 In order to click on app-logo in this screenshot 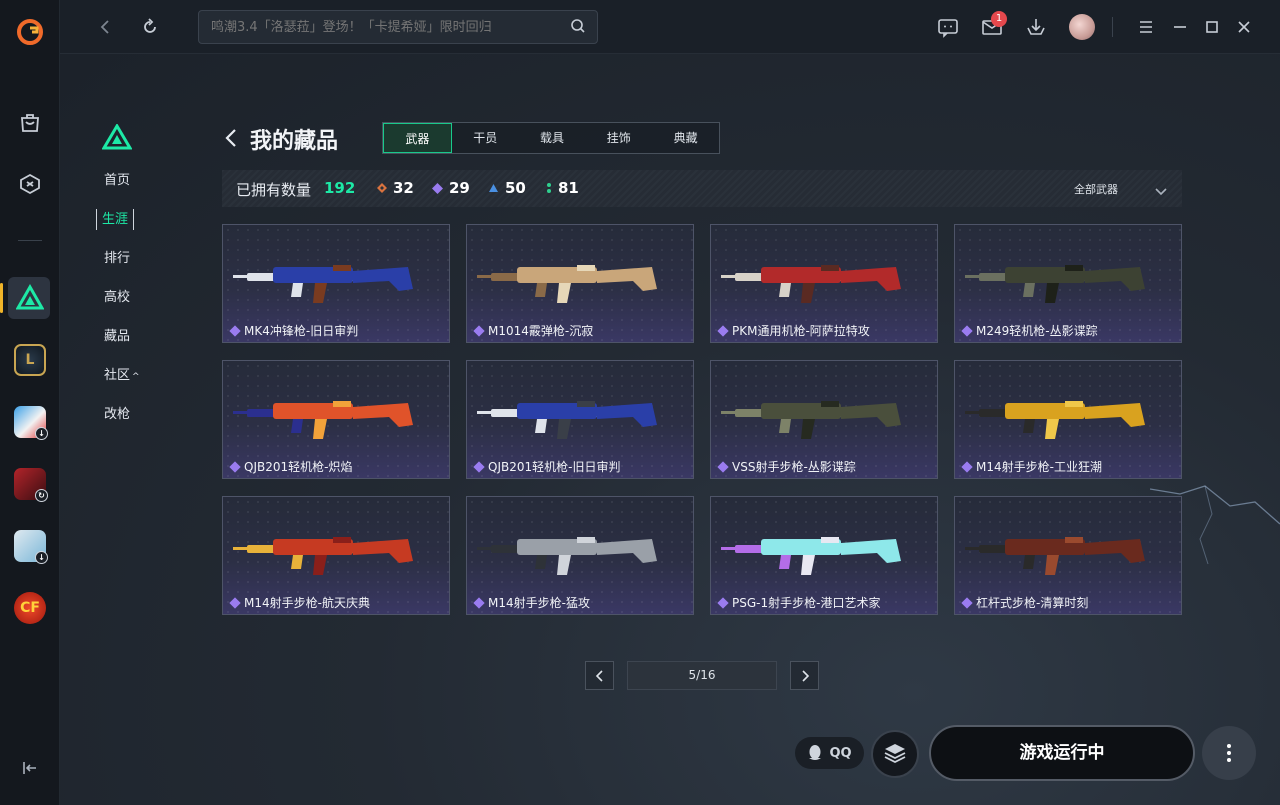, I will do `click(30, 32)`.